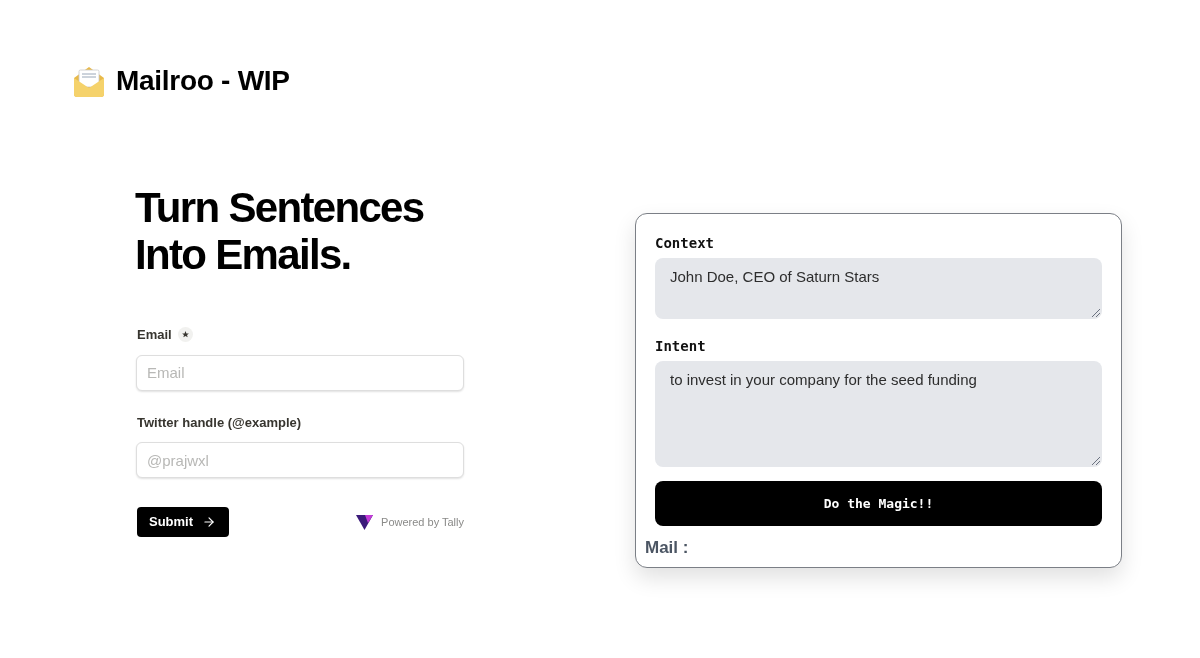 The width and height of the screenshot is (1200, 658). Describe the element at coordinates (365, 522) in the screenshot. I see `triangle-logo-icon` at that location.